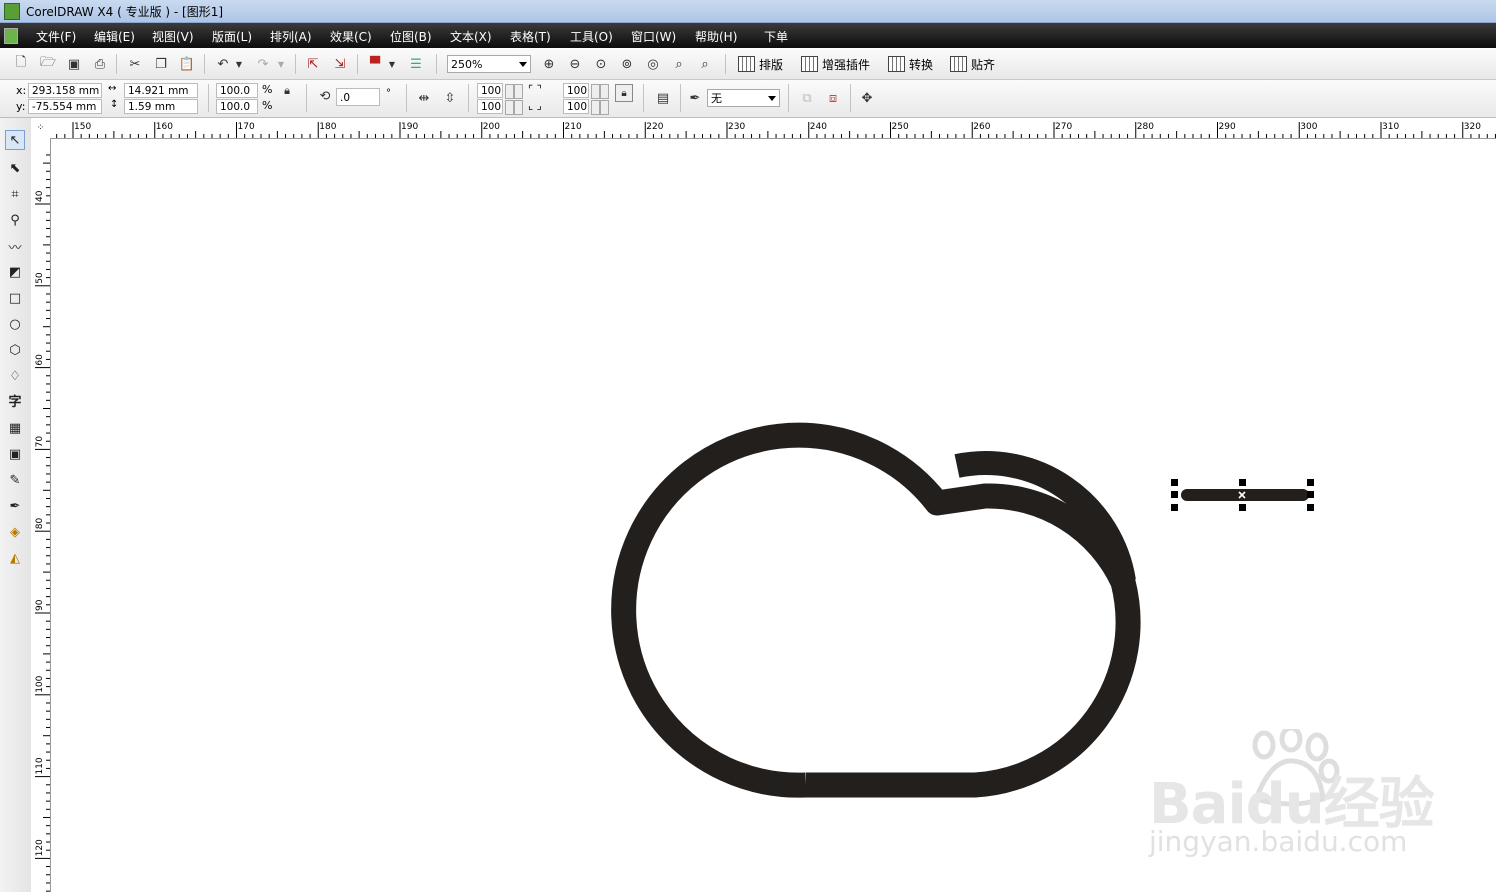  Describe the element at coordinates (15, 506) in the screenshot. I see `outline-tool-icon: ✒` at that location.